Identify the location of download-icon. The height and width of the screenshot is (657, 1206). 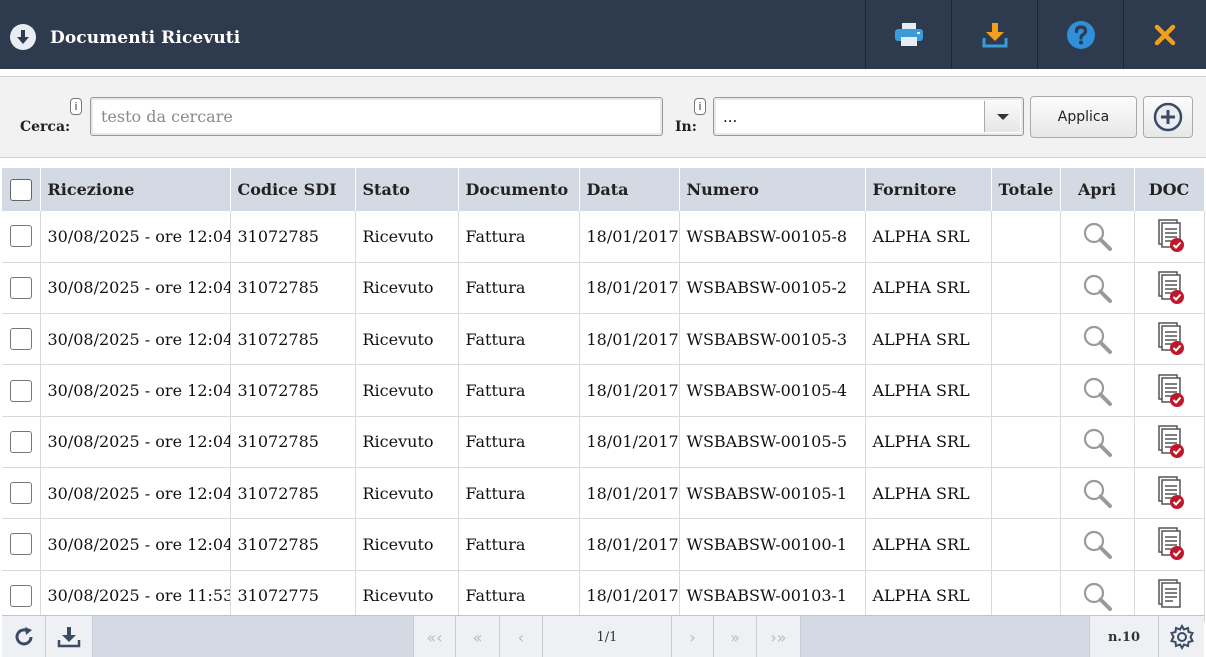
(994, 34).